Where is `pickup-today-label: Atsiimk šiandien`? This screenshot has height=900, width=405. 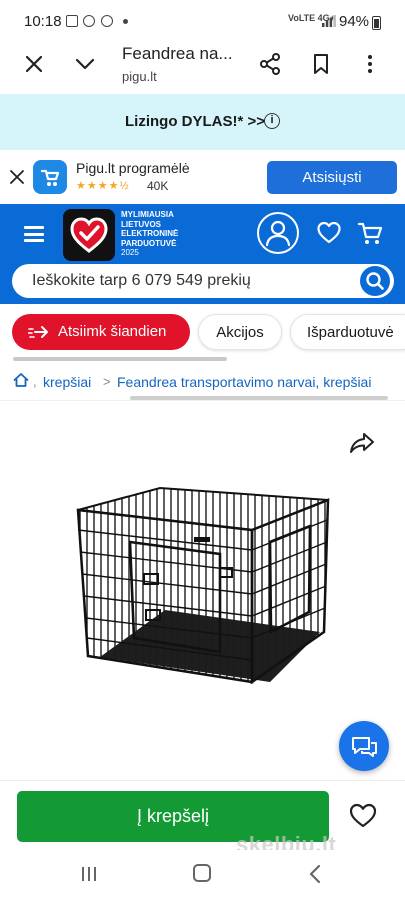 pickup-today-label: Atsiimk šiandien is located at coordinates (112, 331).